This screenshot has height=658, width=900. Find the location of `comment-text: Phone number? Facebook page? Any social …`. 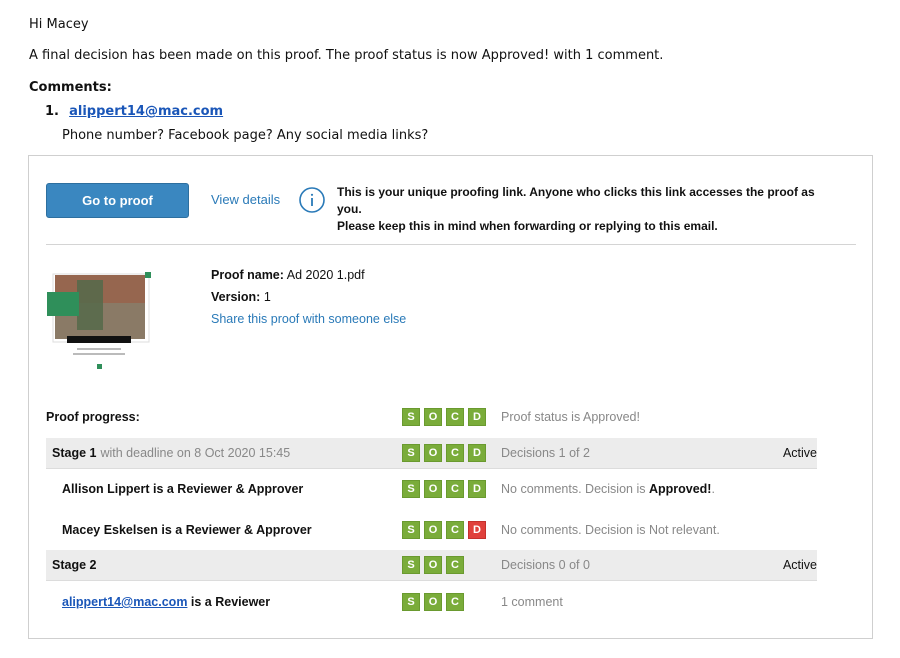

comment-text: Phone number? Facebook page? Any social … is located at coordinates (245, 135).